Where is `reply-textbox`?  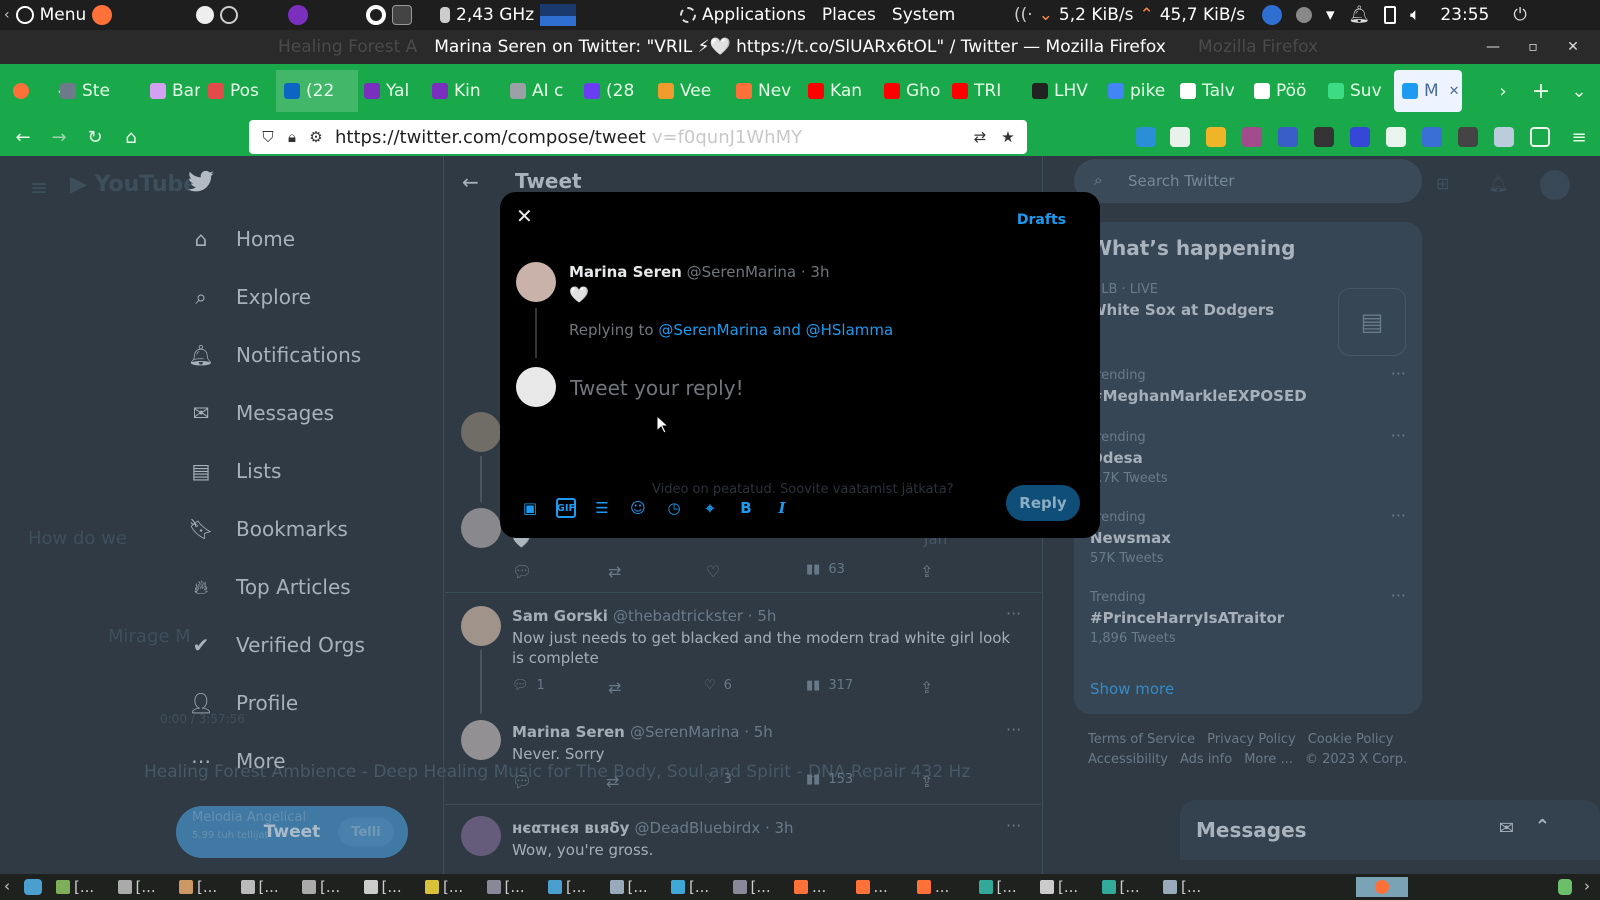
reply-textbox is located at coordinates (820, 388).